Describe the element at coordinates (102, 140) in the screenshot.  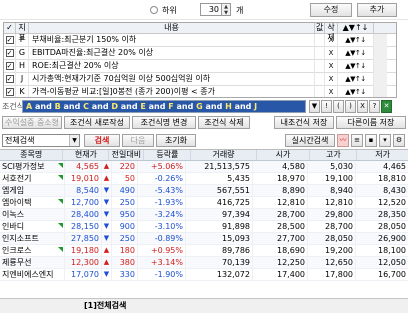
I see `search-button: 검색` at that location.